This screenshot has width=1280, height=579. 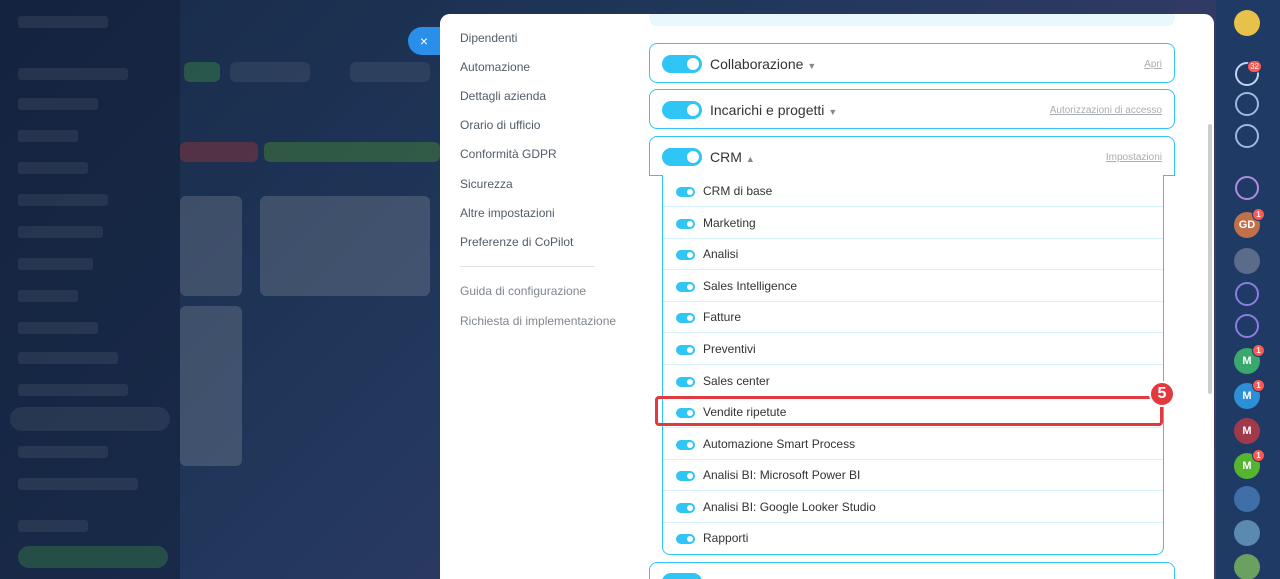 I want to click on crm-item: Preventivi, so click(x=913, y=349).